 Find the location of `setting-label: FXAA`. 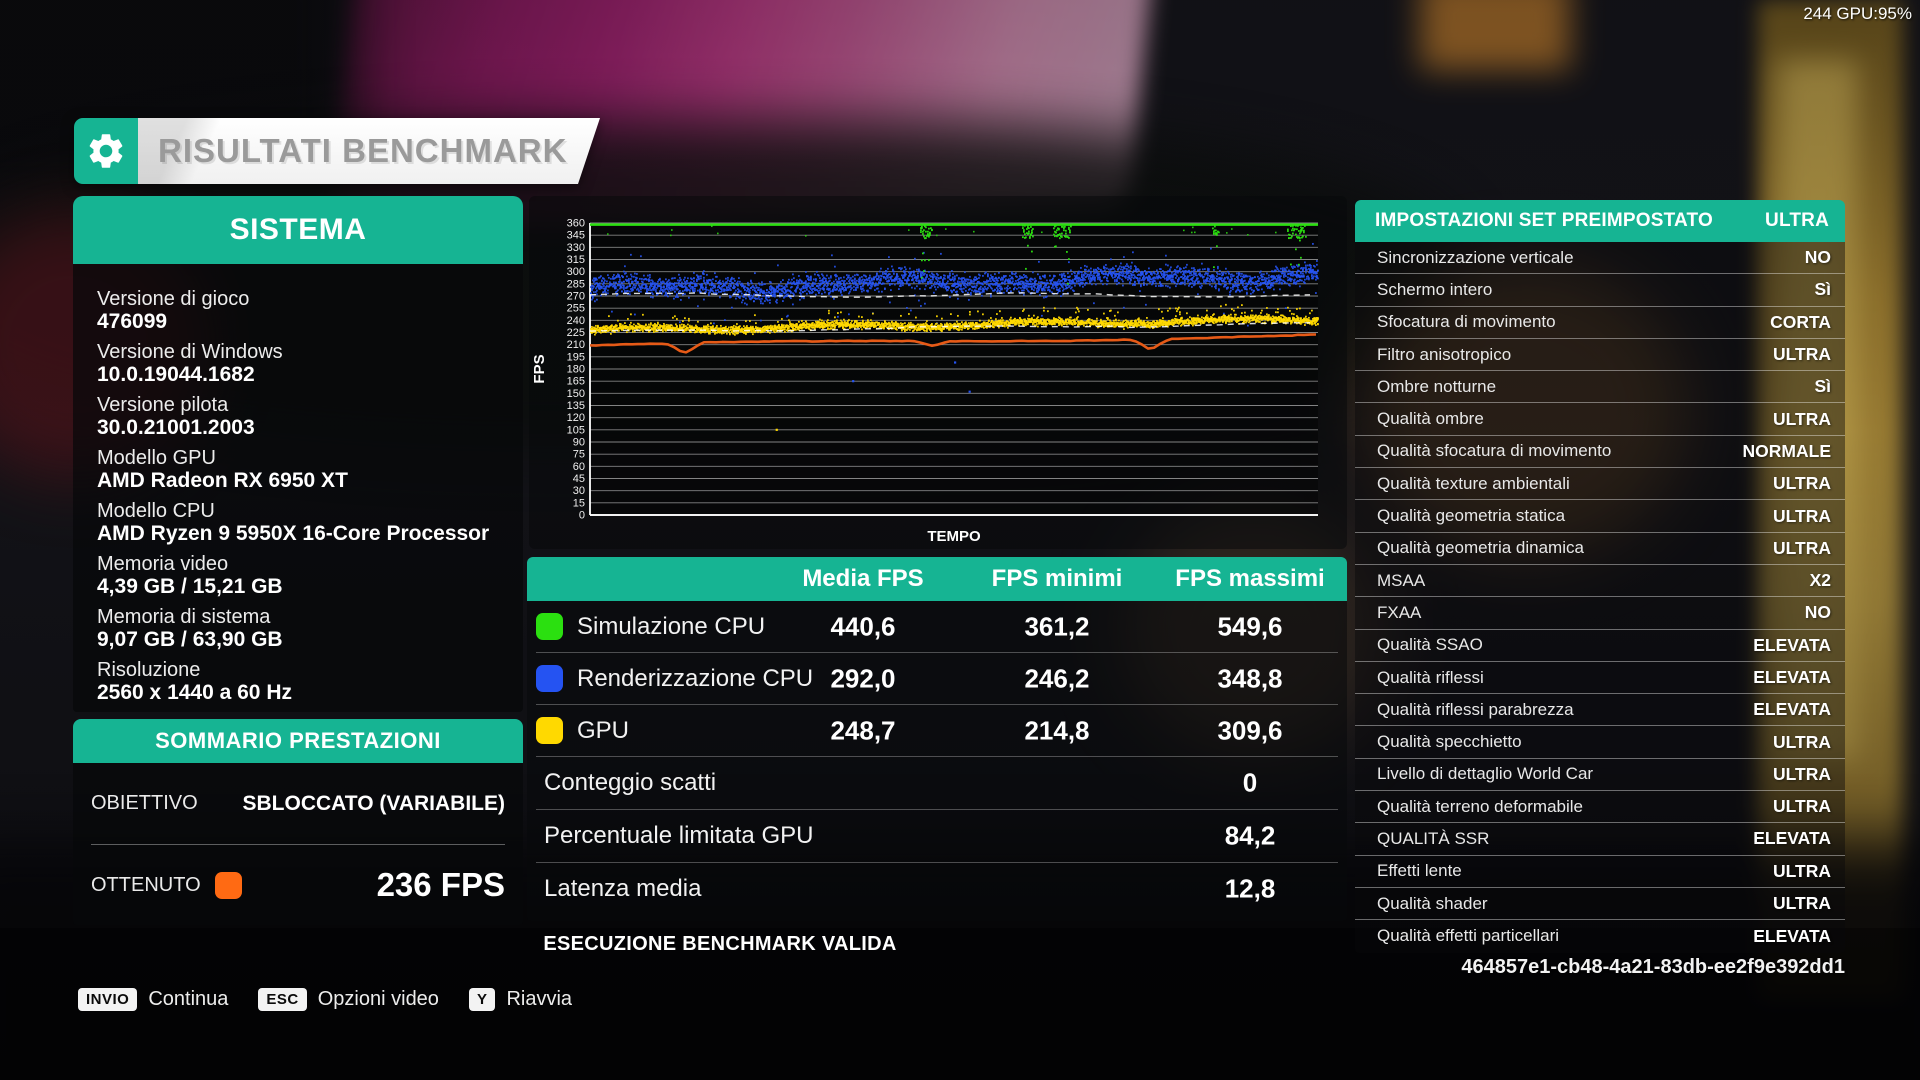

setting-label: FXAA is located at coordinates (1399, 612).